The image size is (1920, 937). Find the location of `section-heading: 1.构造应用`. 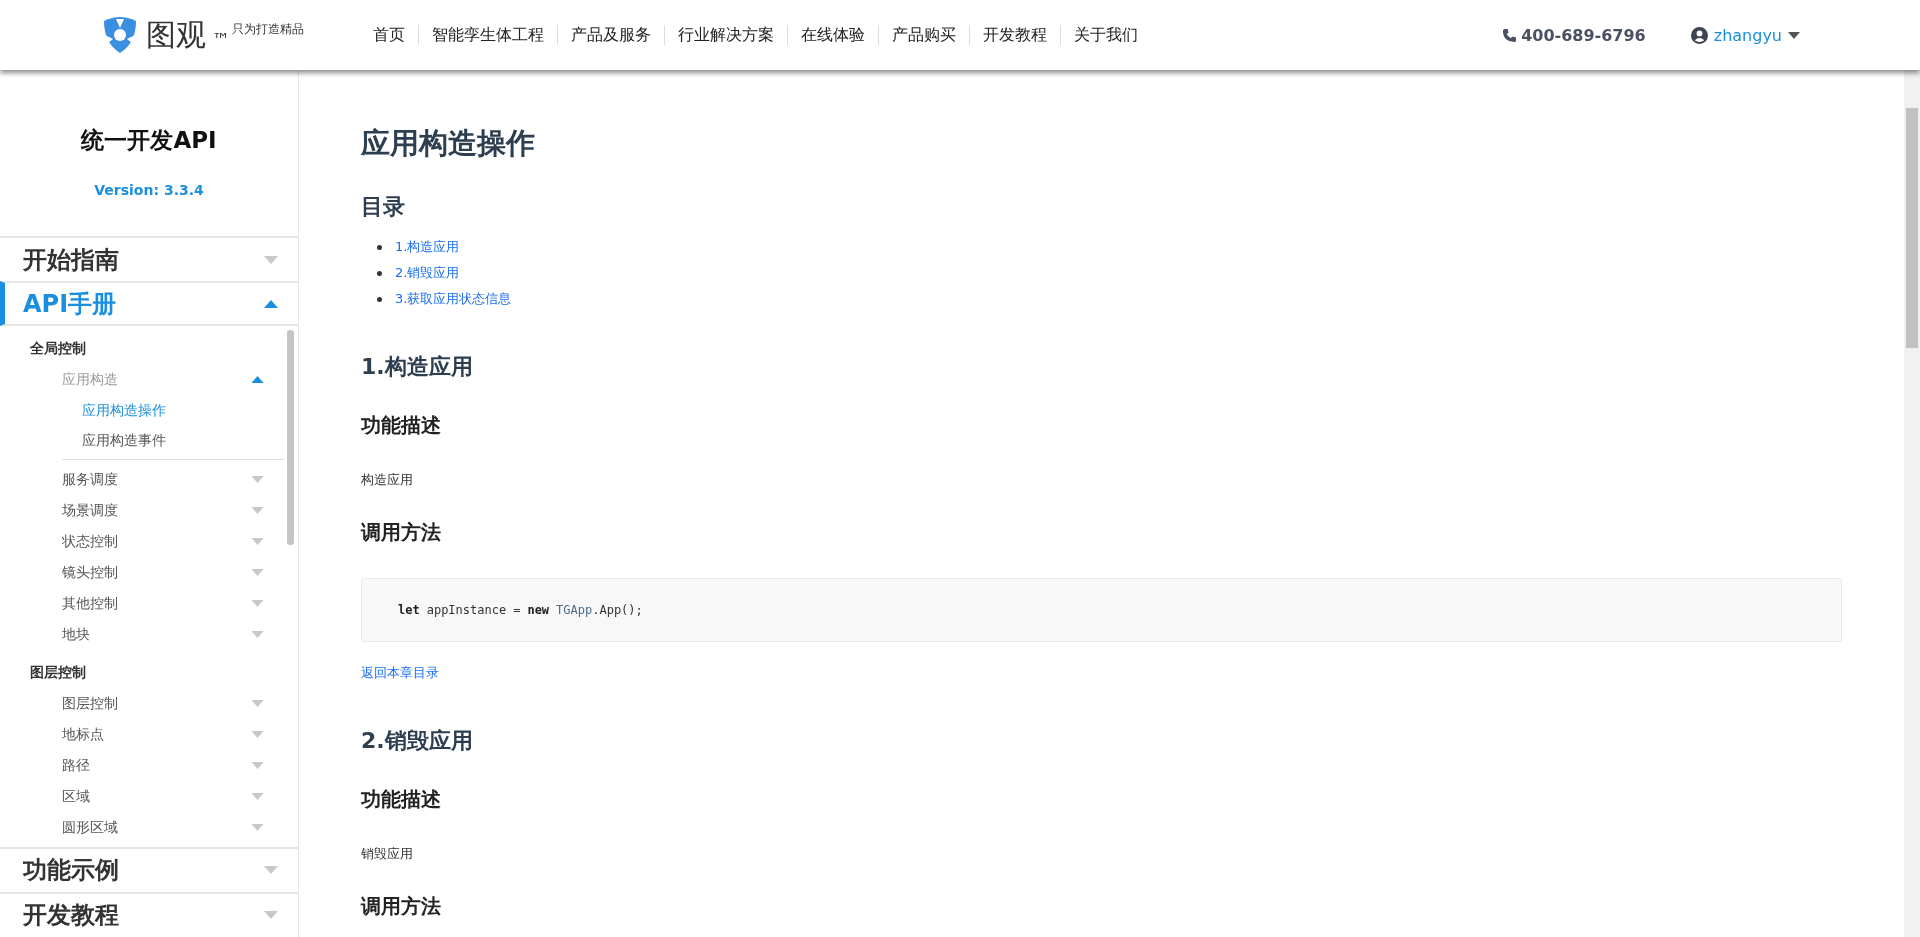

section-heading: 1.构造应用 is located at coordinates (417, 367).